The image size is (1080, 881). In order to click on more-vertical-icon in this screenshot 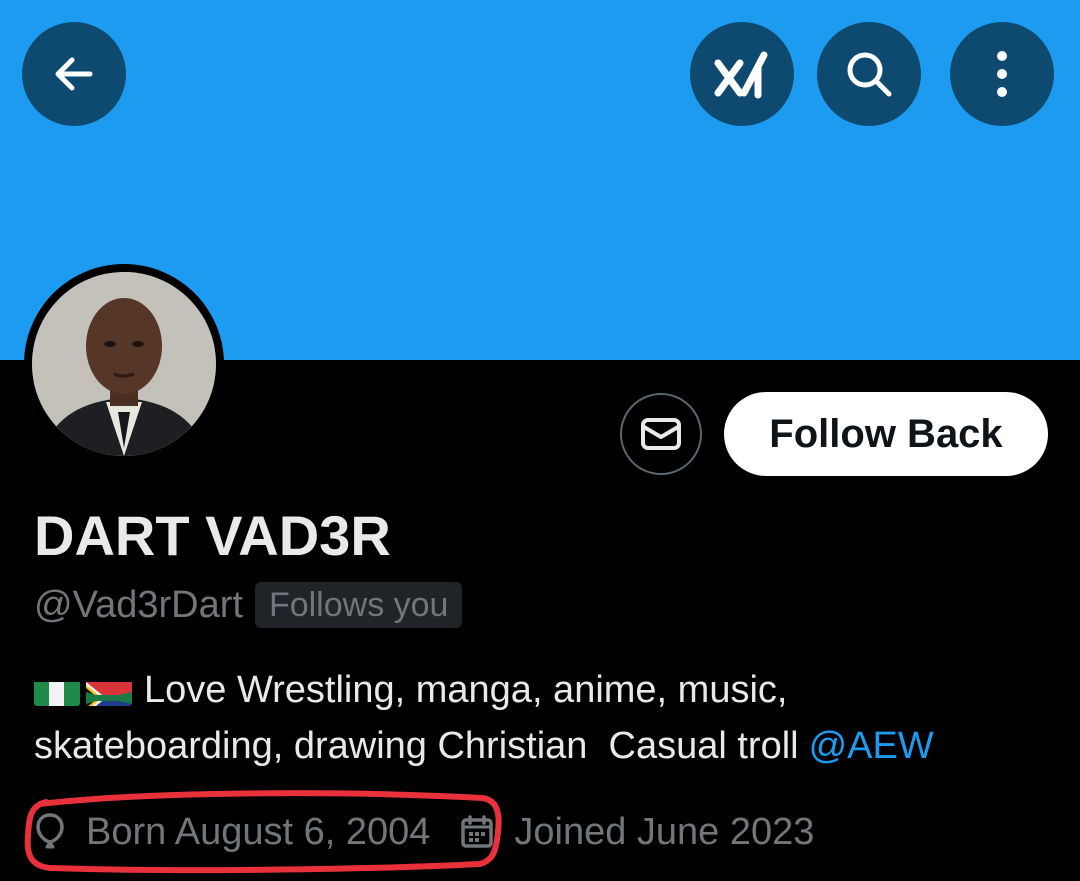, I will do `click(1002, 74)`.